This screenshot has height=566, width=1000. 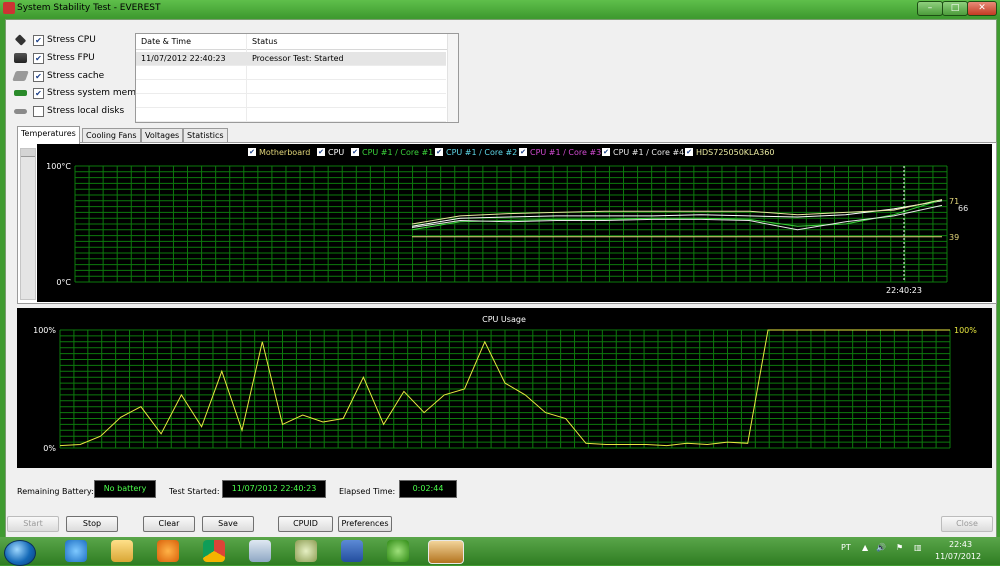 What do you see at coordinates (228, 524) in the screenshot?
I see `save-button: Save` at bounding box center [228, 524].